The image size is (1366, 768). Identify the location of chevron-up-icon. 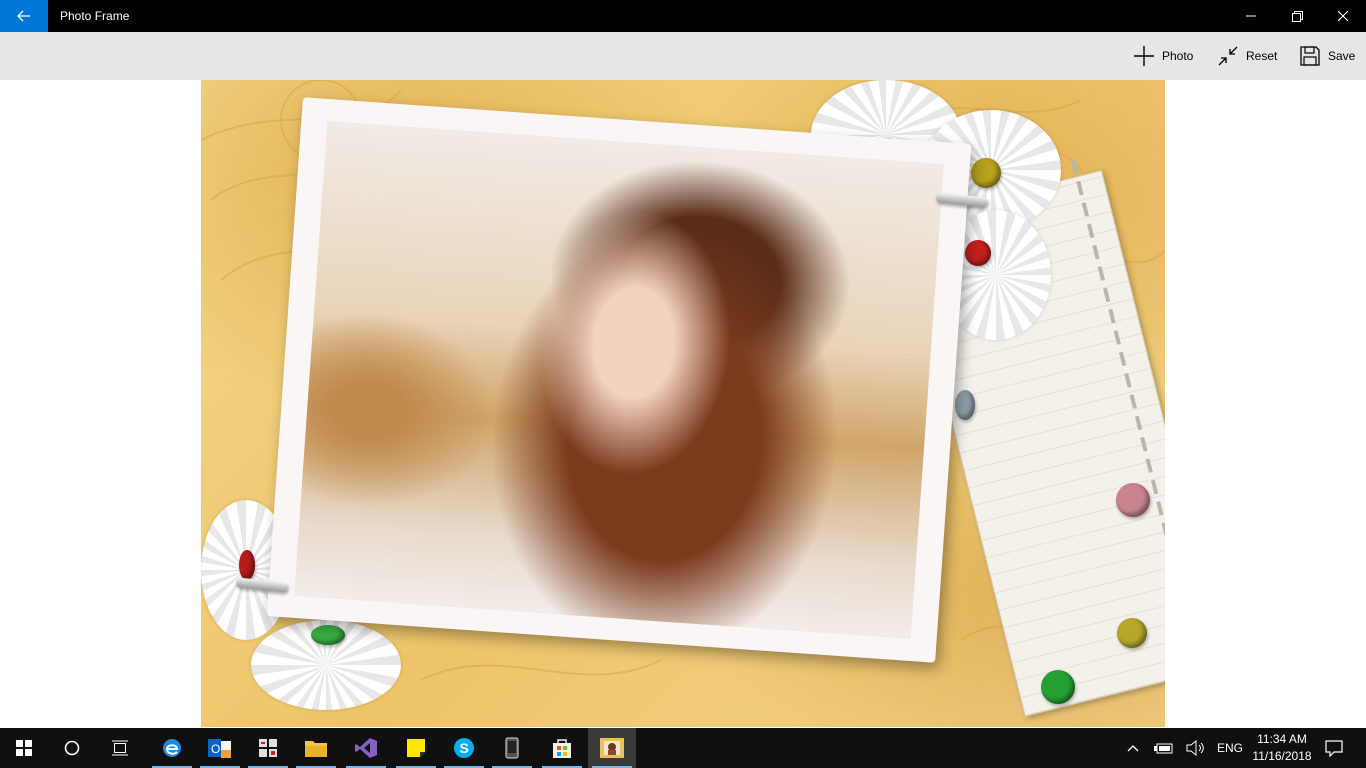
(1133, 748).